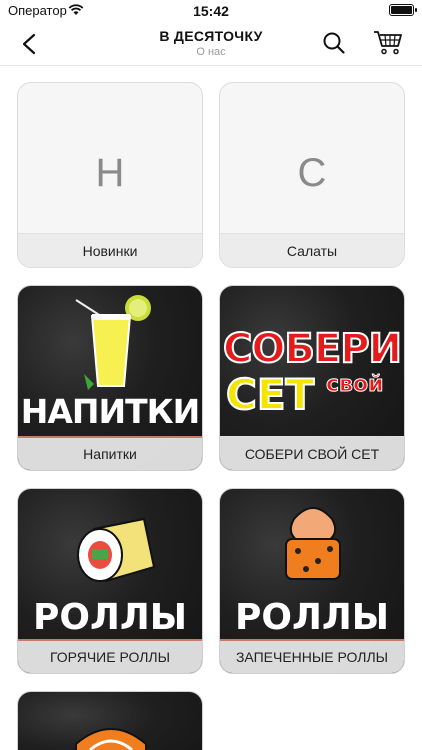  I want to click on category-art-text: СЕТ, so click(270, 394).